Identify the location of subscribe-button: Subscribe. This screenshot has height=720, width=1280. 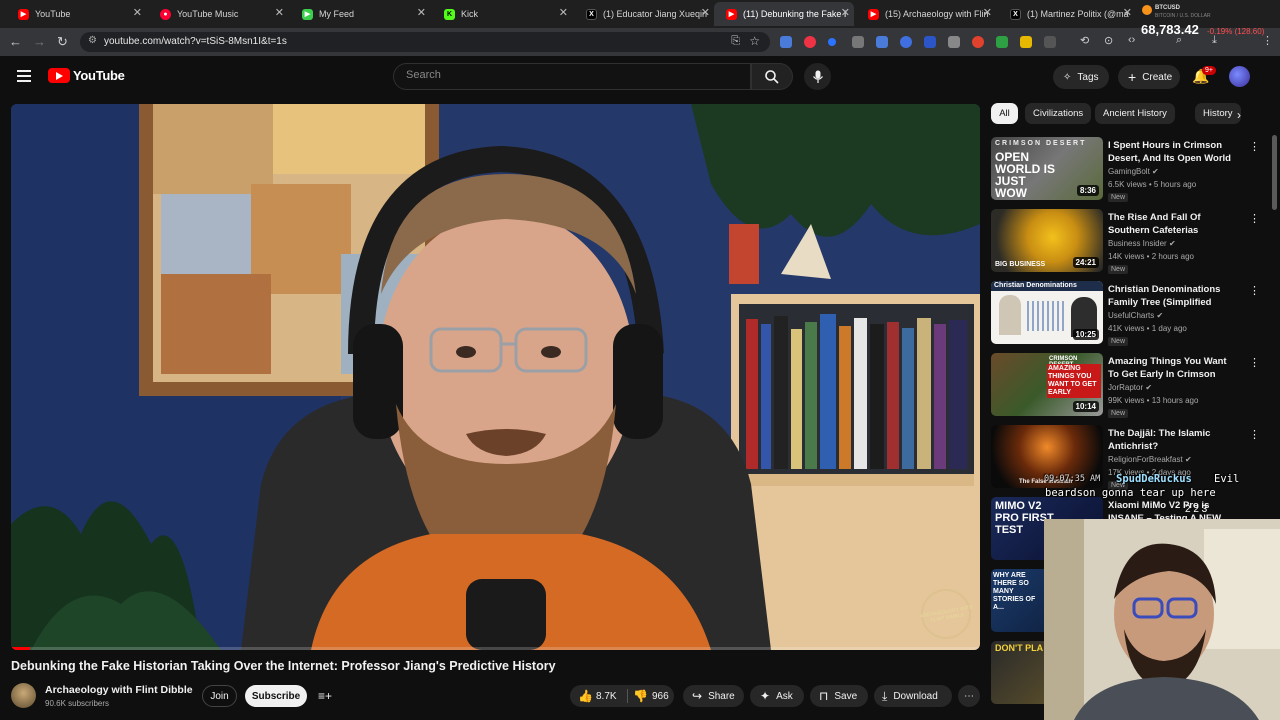
(276, 696).